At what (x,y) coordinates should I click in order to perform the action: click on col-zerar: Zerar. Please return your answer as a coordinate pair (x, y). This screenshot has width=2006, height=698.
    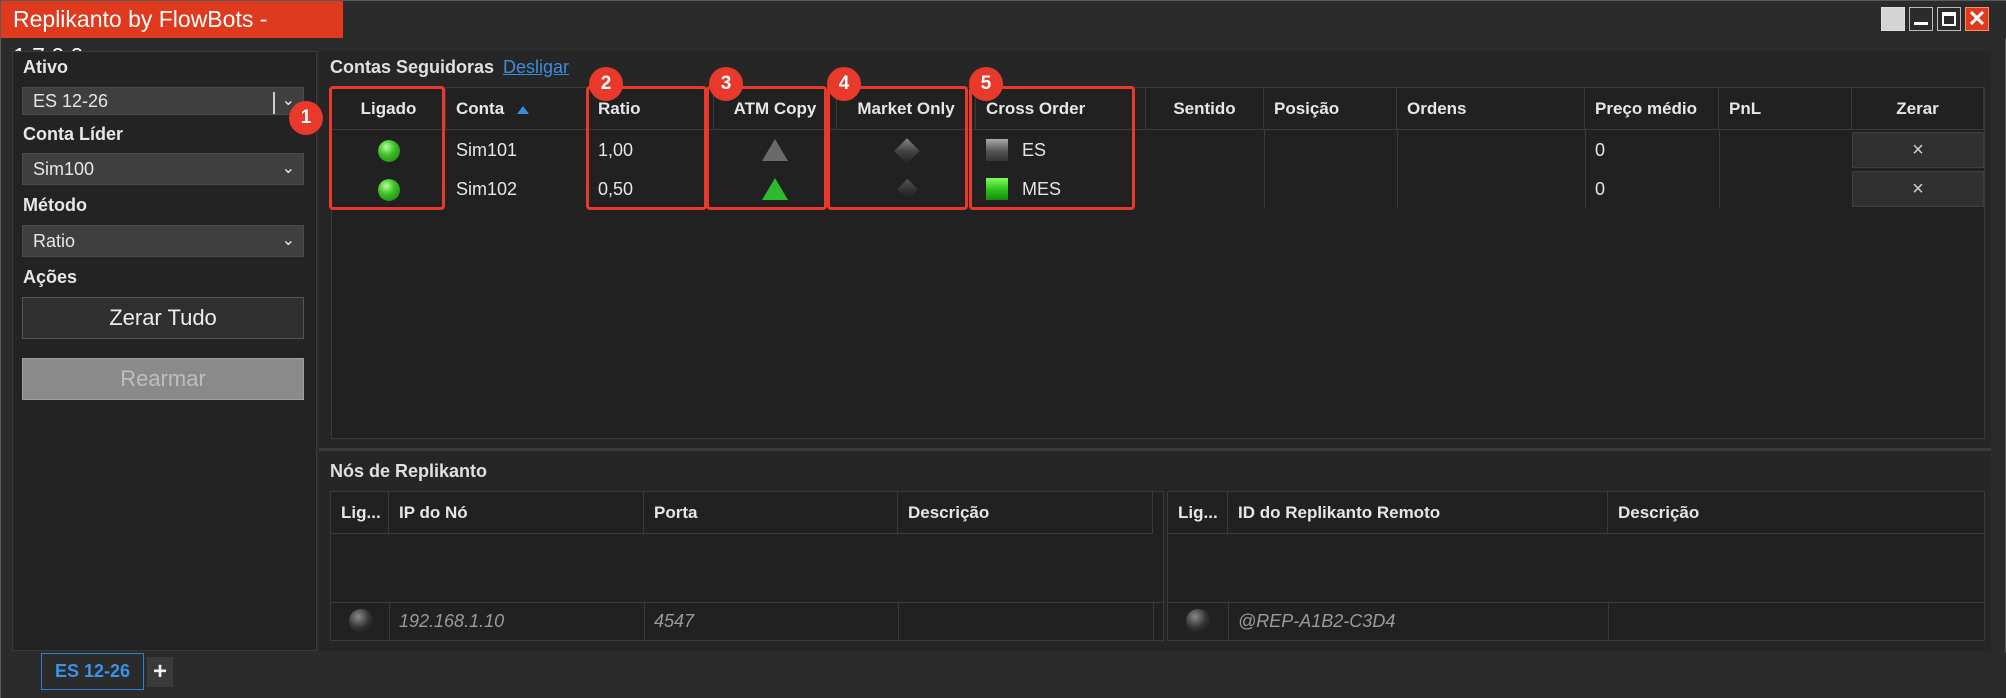
    Looking at the image, I should click on (1918, 109).